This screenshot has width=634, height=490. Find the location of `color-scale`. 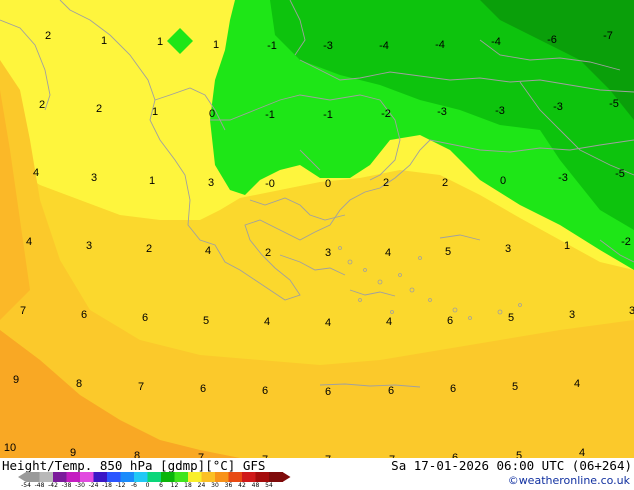

color-scale is located at coordinates (154, 477).